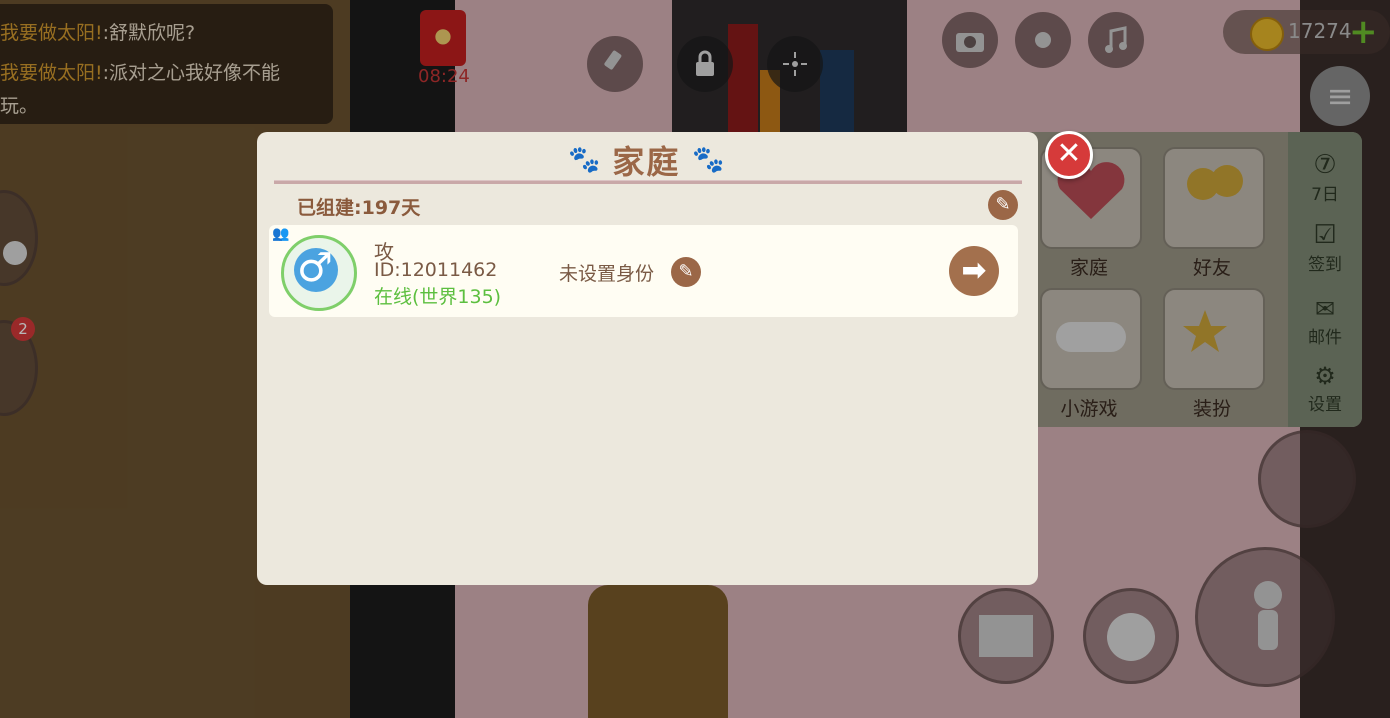  What do you see at coordinates (281, 234) in the screenshot?
I see `group-icon: 👥` at bounding box center [281, 234].